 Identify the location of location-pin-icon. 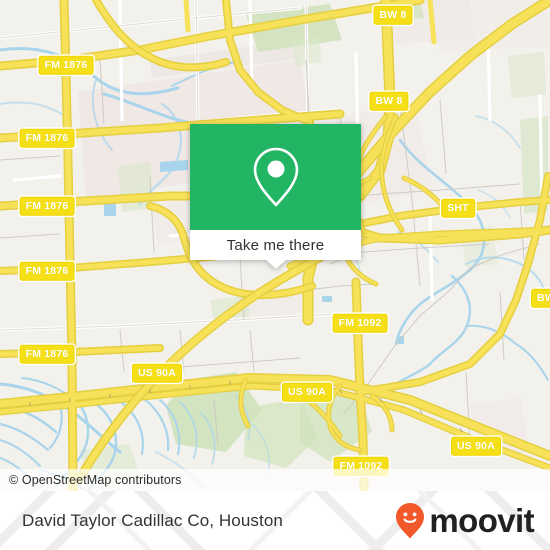
(275, 177).